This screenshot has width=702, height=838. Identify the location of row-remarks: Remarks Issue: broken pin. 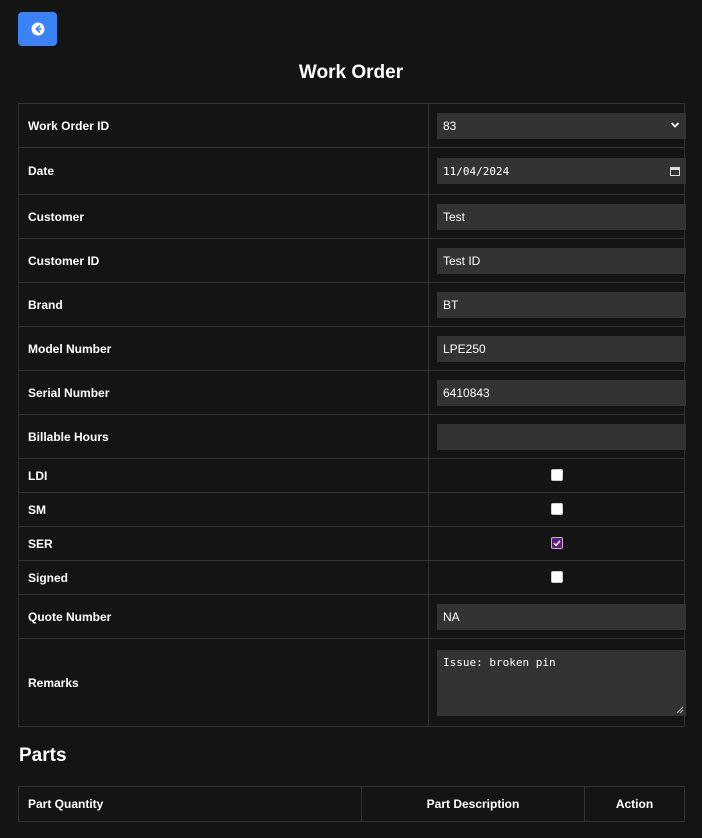
(352, 682).